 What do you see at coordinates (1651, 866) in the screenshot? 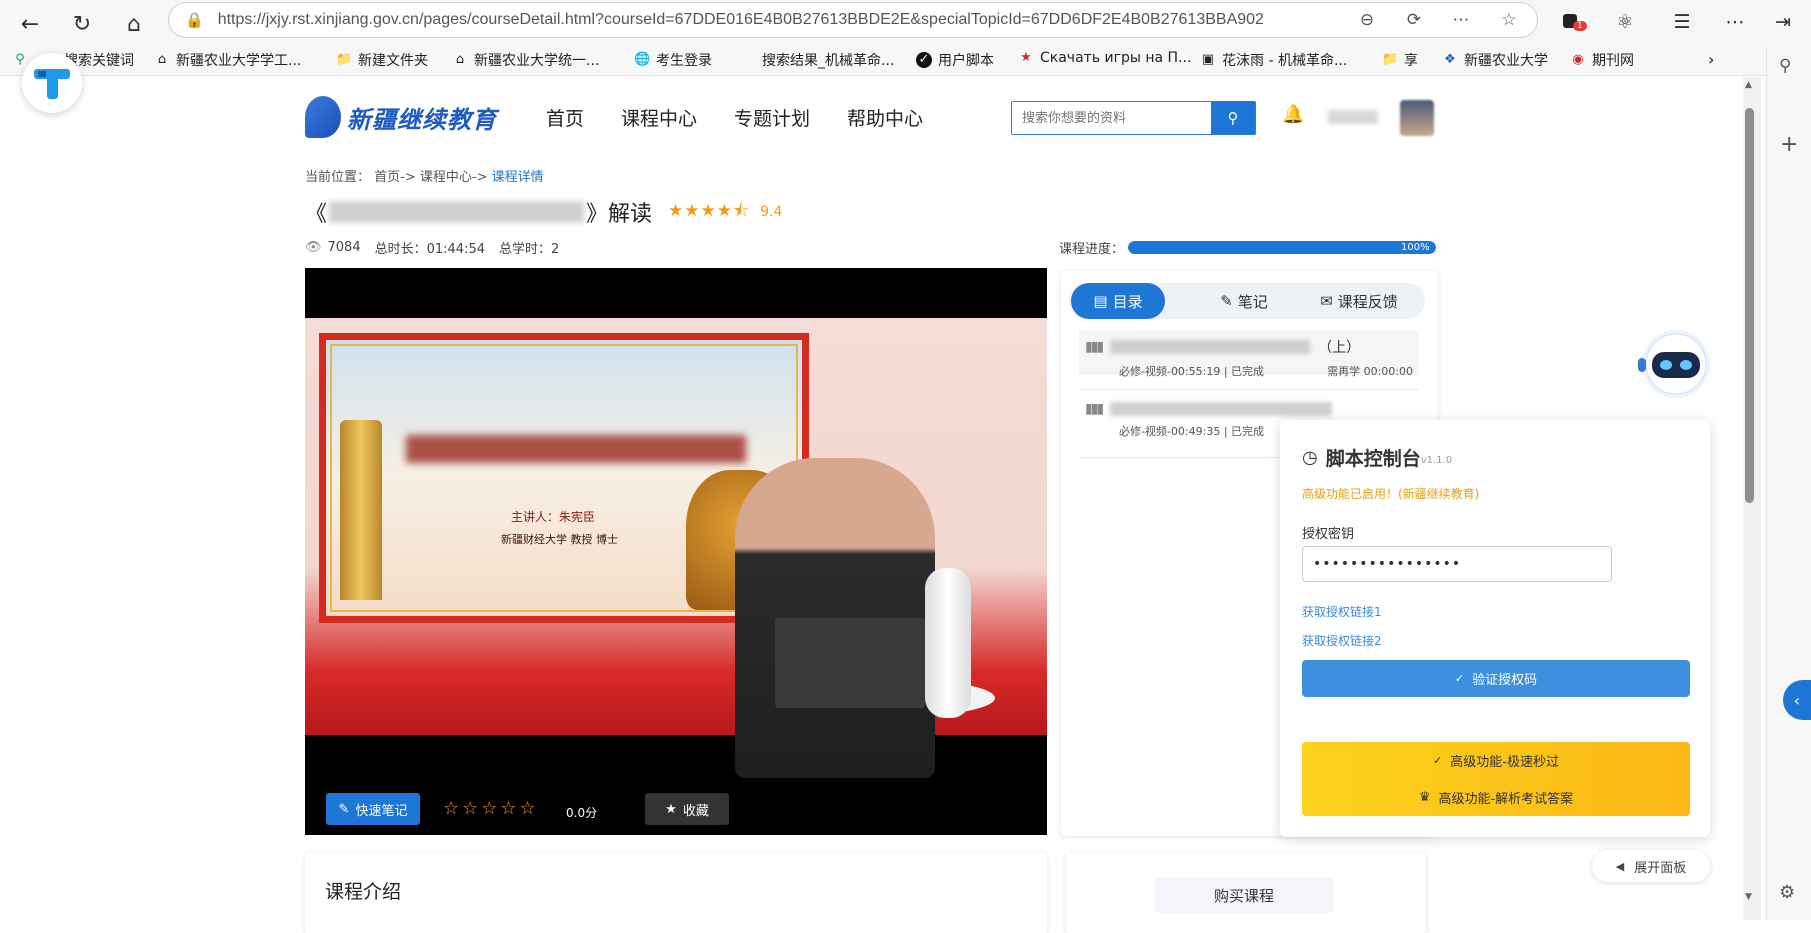
I see `expand-panel-button: ◀ 展开面板` at bounding box center [1651, 866].